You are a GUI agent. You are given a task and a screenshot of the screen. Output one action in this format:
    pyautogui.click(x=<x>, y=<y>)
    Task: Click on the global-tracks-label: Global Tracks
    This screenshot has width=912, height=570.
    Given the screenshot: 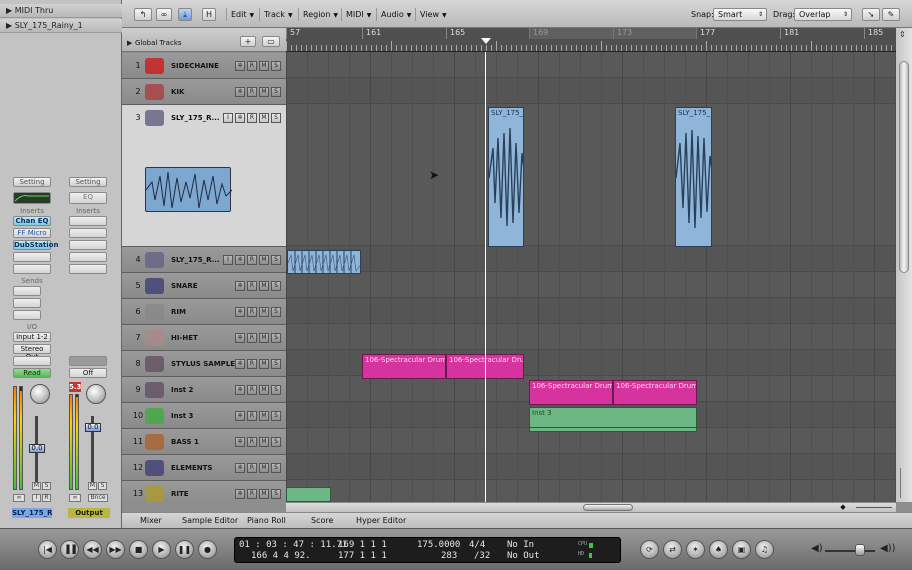 What is the action you would take?
    pyautogui.click(x=158, y=43)
    